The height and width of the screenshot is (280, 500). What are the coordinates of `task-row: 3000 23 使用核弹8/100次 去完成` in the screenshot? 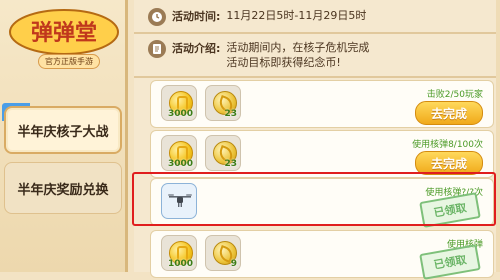 It's located at (322, 154).